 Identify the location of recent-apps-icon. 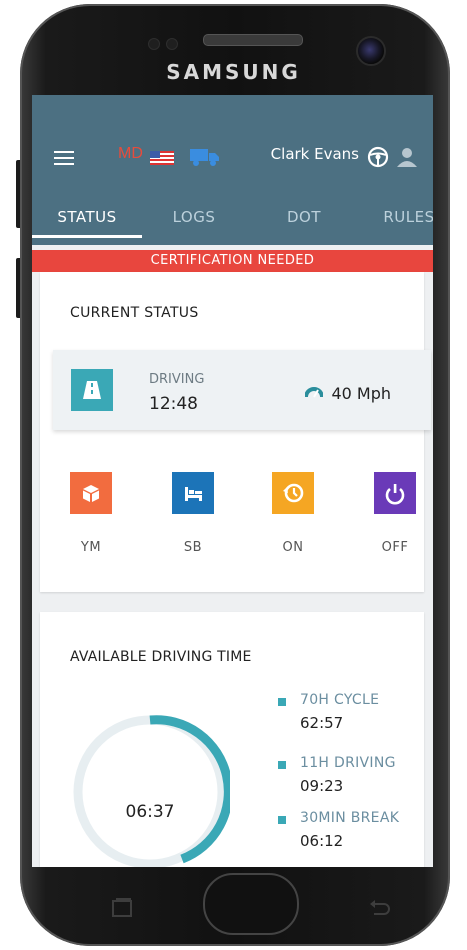
(122, 908).